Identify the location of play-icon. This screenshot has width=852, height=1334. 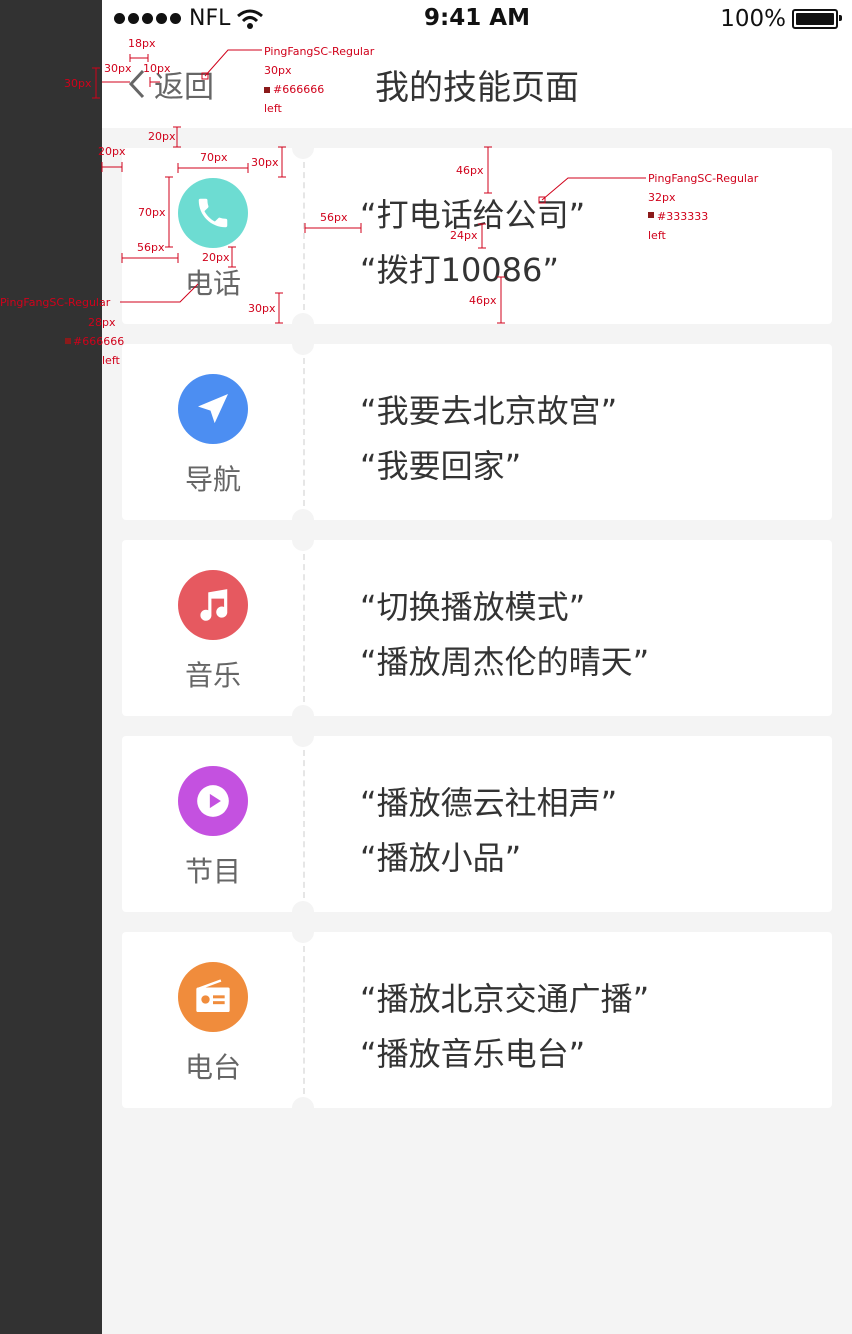
(213, 801).